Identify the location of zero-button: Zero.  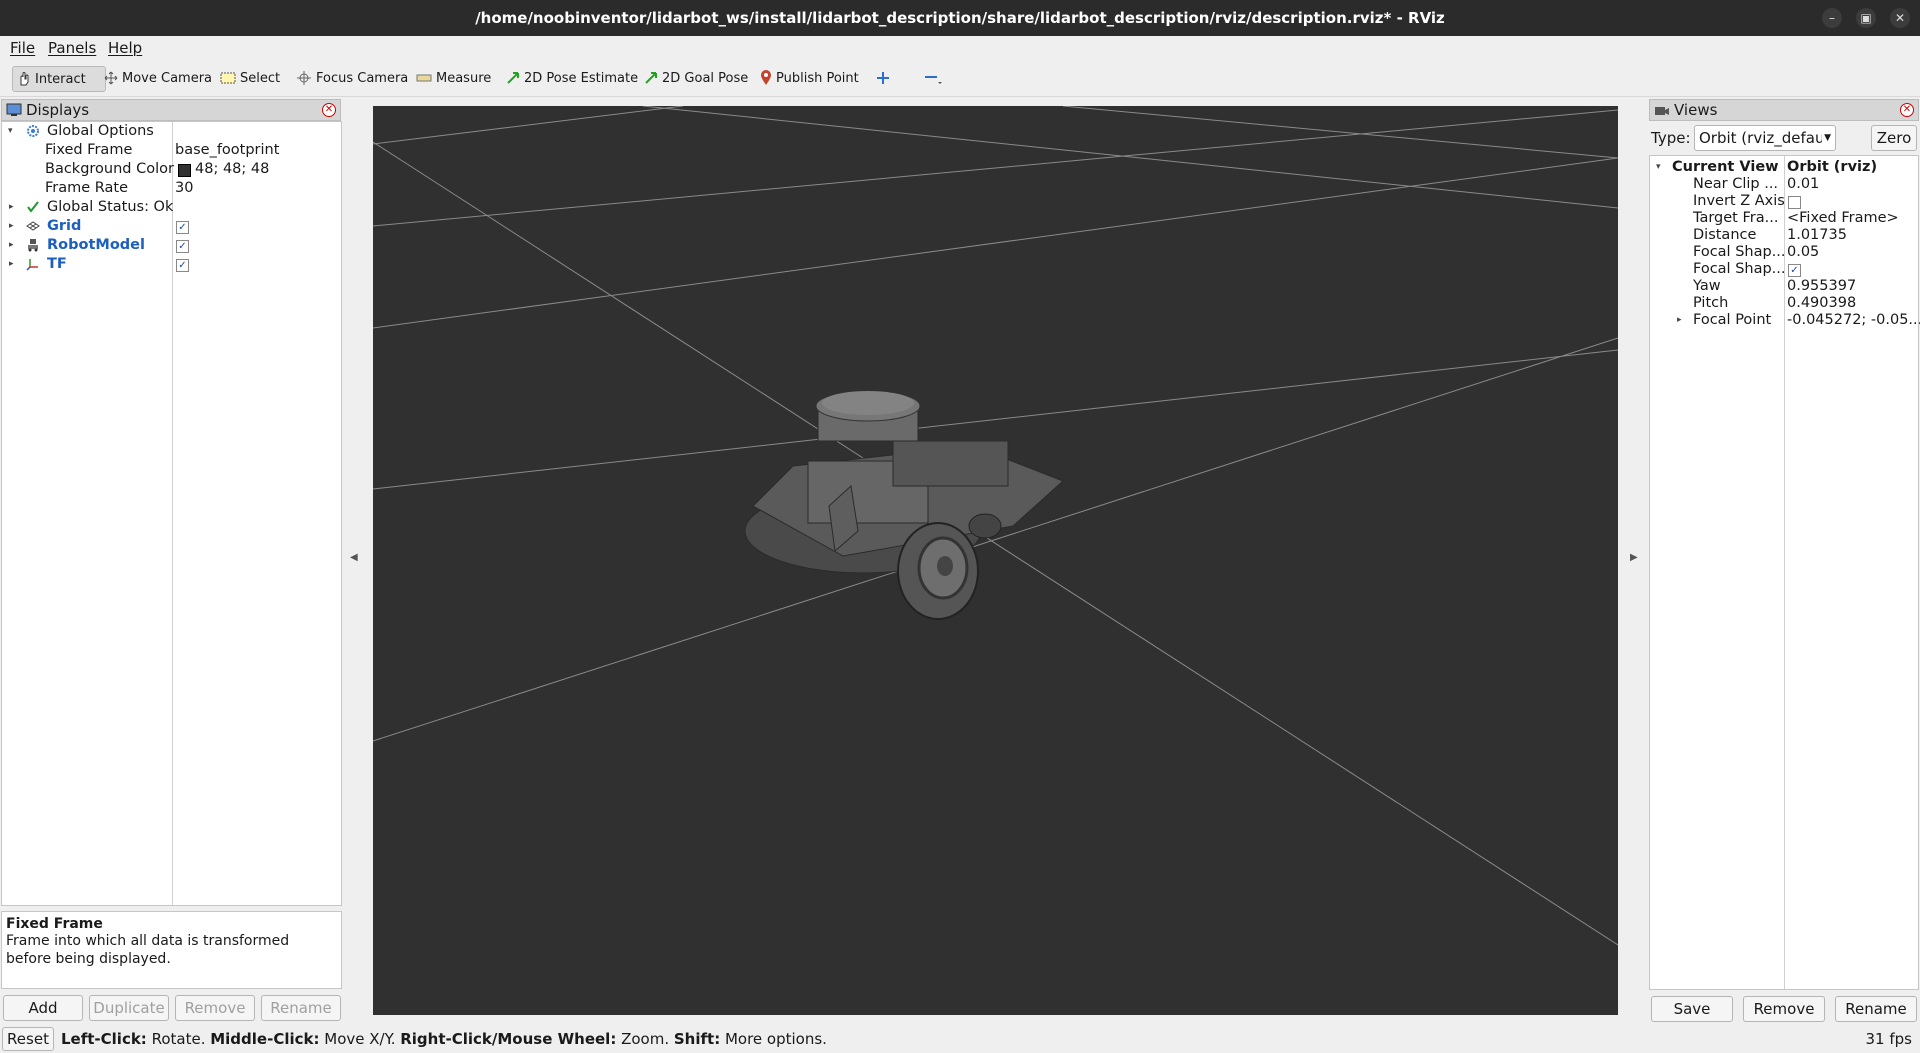
(1894, 138).